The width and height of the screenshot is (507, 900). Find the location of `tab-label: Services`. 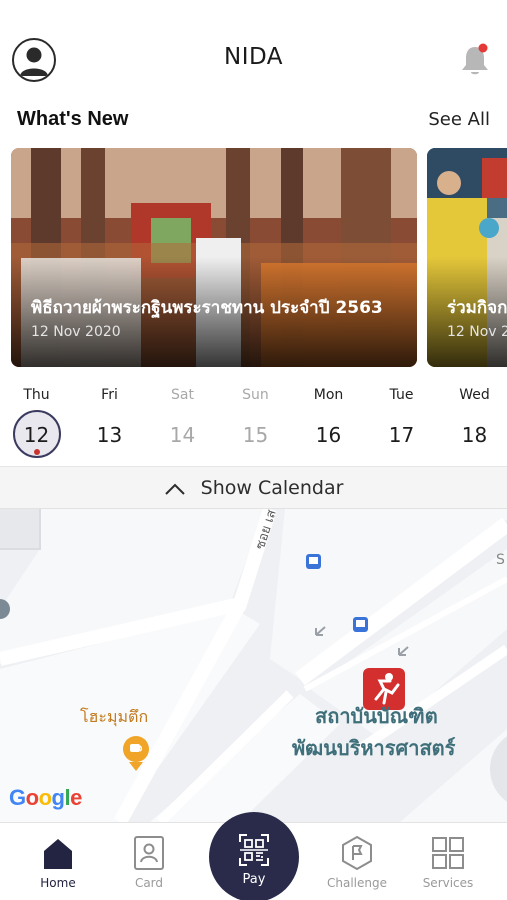

tab-label: Services is located at coordinates (448, 883).